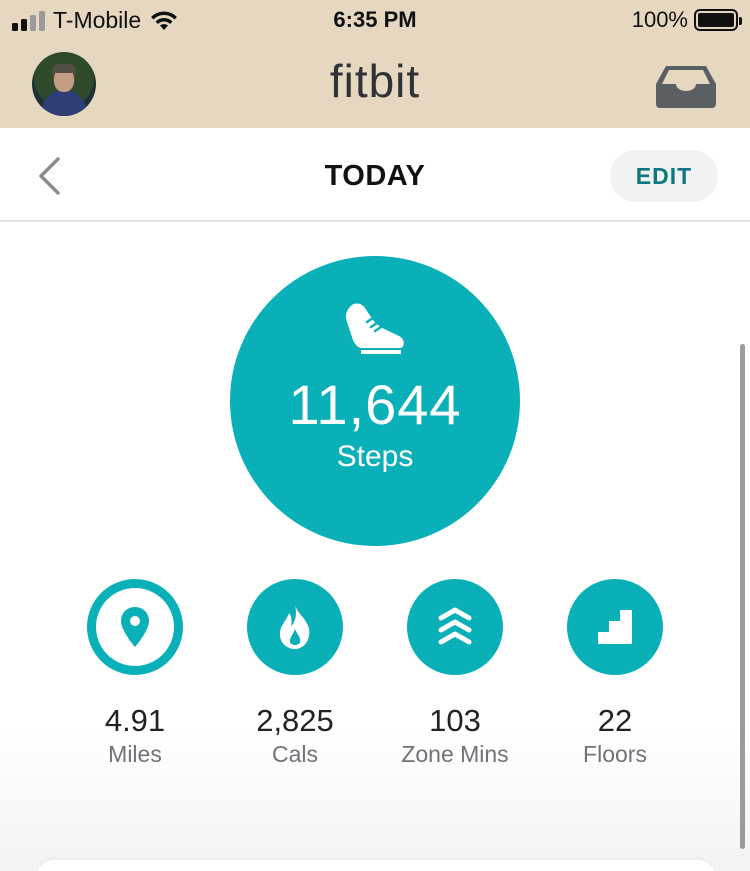 This screenshot has width=750, height=871. I want to click on next-card, so click(376, 865).